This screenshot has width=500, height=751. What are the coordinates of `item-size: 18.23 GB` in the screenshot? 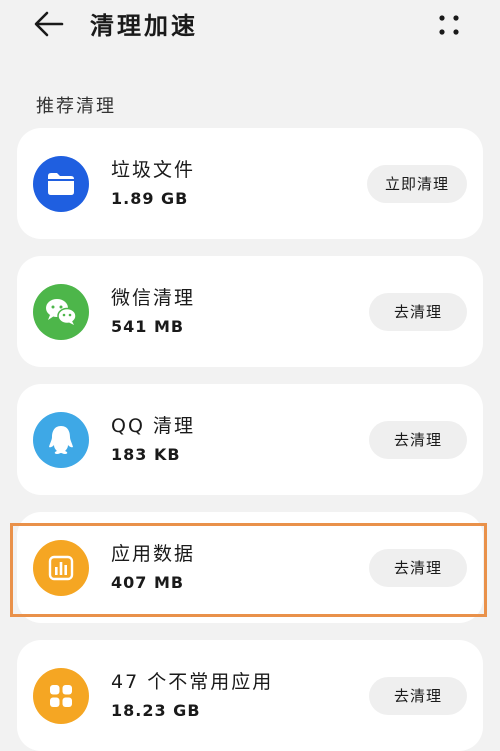 It's located at (156, 710).